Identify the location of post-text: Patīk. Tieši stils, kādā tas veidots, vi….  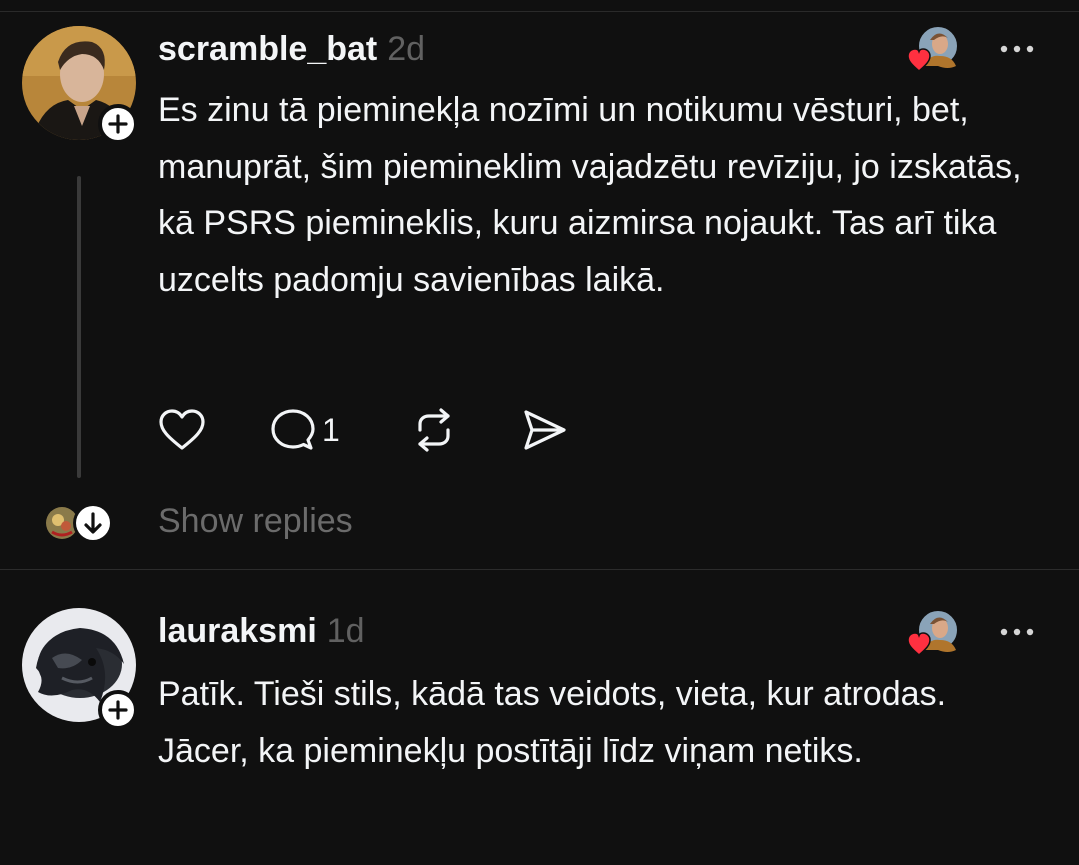
(552, 722).